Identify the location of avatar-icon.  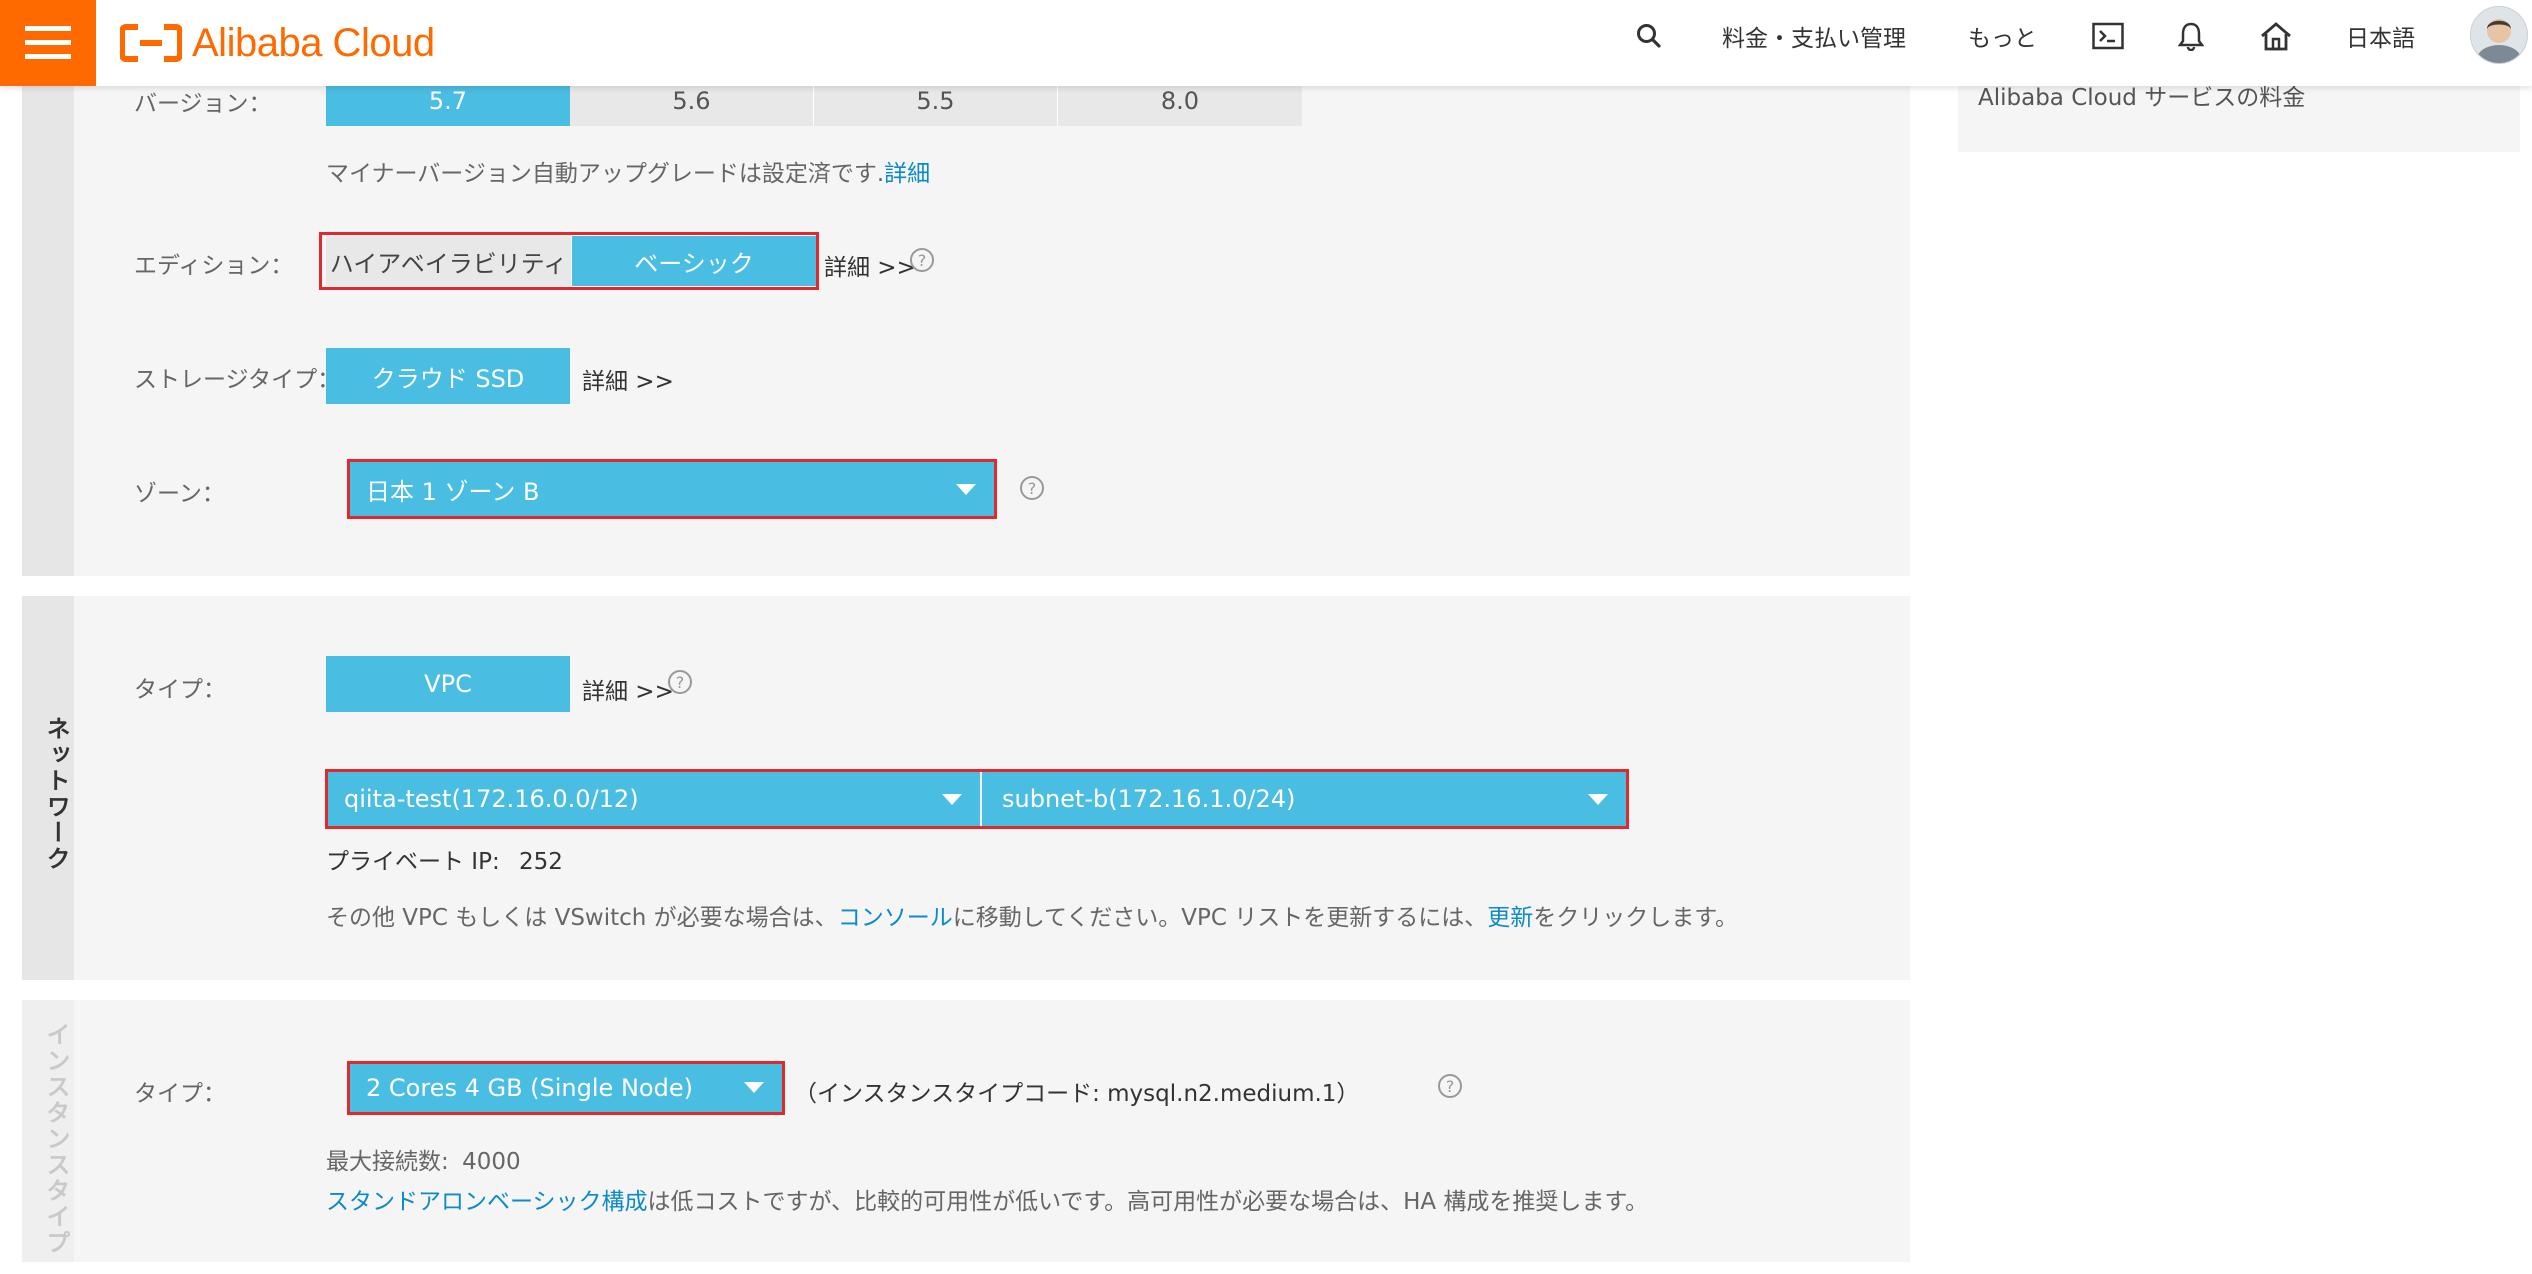
(2499, 35).